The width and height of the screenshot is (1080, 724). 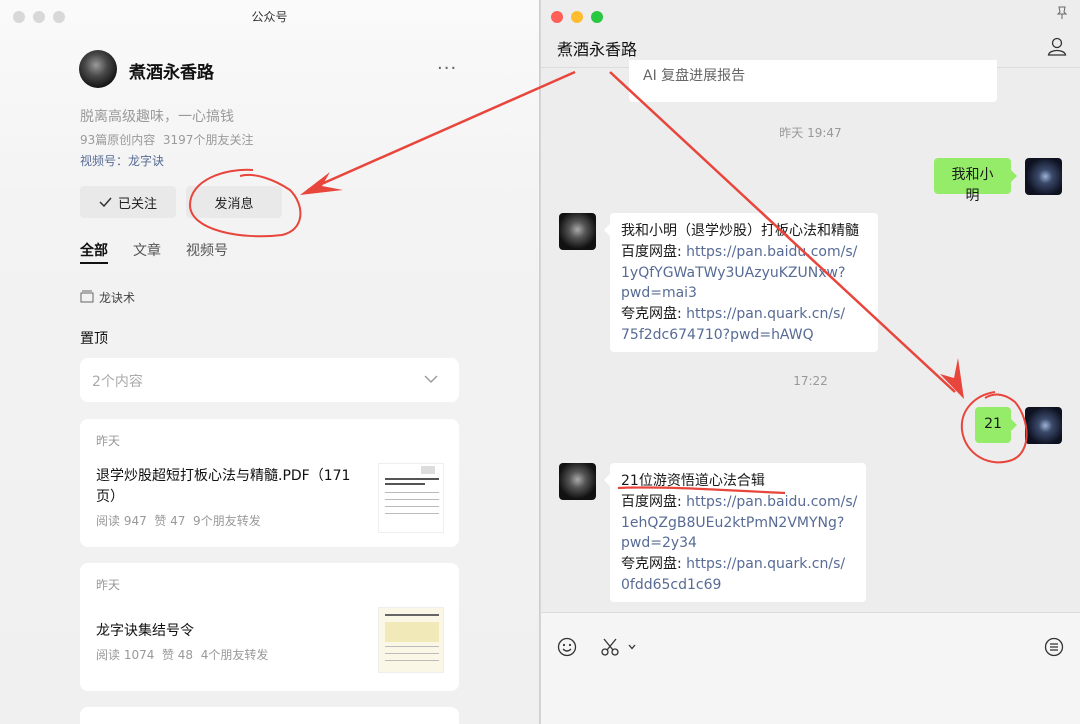 I want to click on account-name: 煮酒永香路, so click(x=171, y=73).